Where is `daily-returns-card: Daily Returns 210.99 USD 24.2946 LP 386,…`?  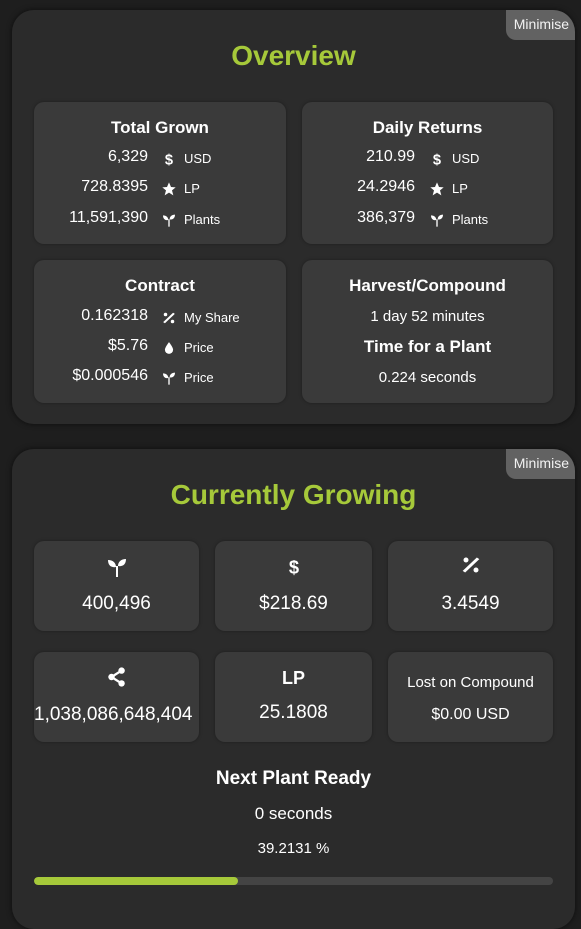 daily-returns-card: Daily Returns 210.99 USD 24.2946 LP 386,… is located at coordinates (427, 173).